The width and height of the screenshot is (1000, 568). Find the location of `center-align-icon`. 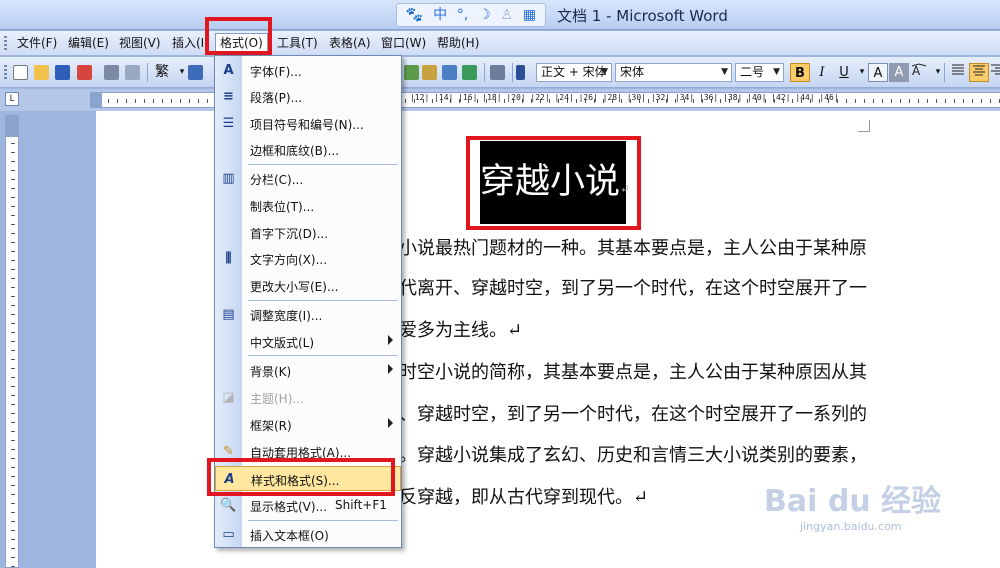

center-align-icon is located at coordinates (979, 72).